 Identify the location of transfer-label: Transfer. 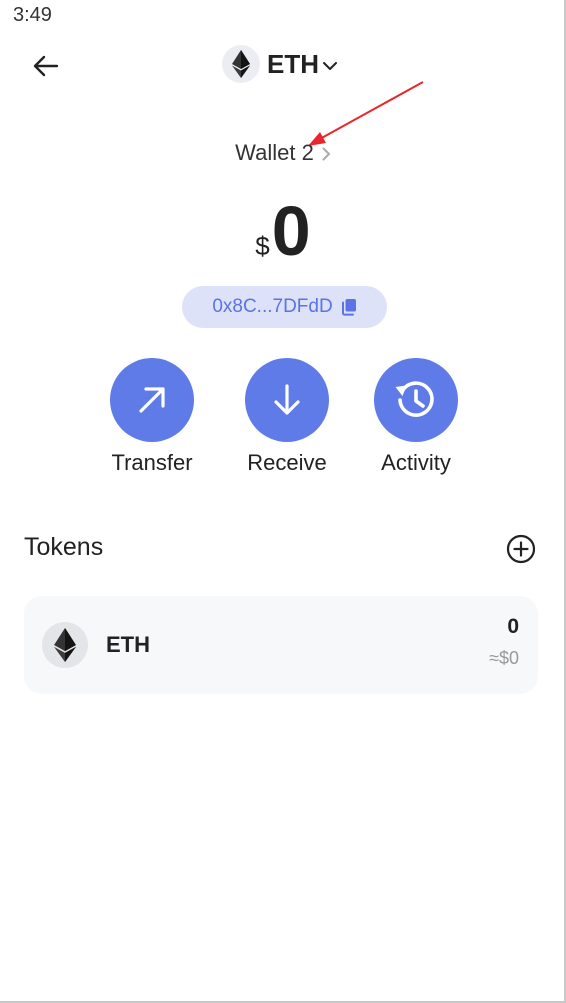
(152, 462).